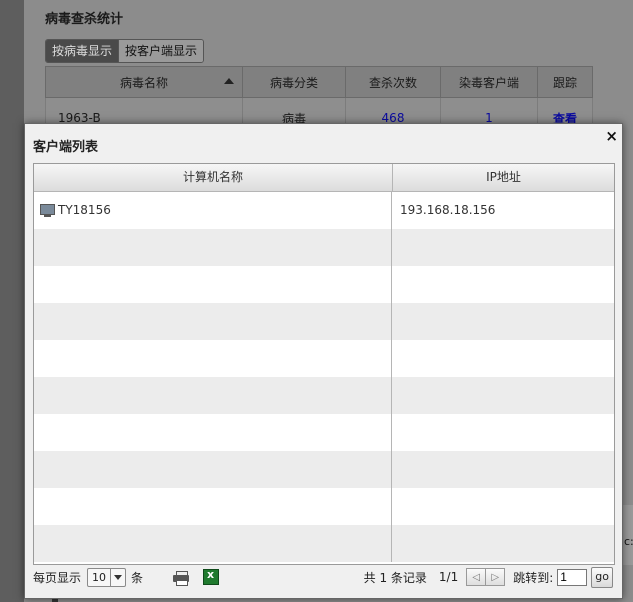  I want to click on background-side-text: c:, so click(628, 541).